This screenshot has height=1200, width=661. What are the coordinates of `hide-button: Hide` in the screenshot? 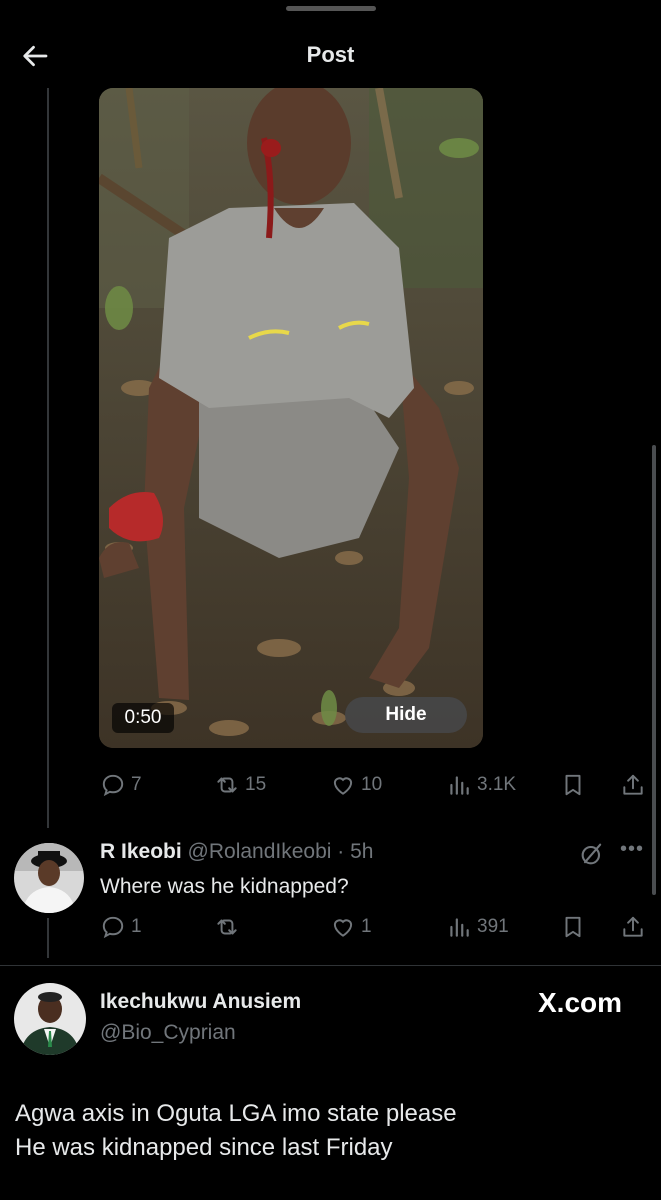 It's located at (406, 715).